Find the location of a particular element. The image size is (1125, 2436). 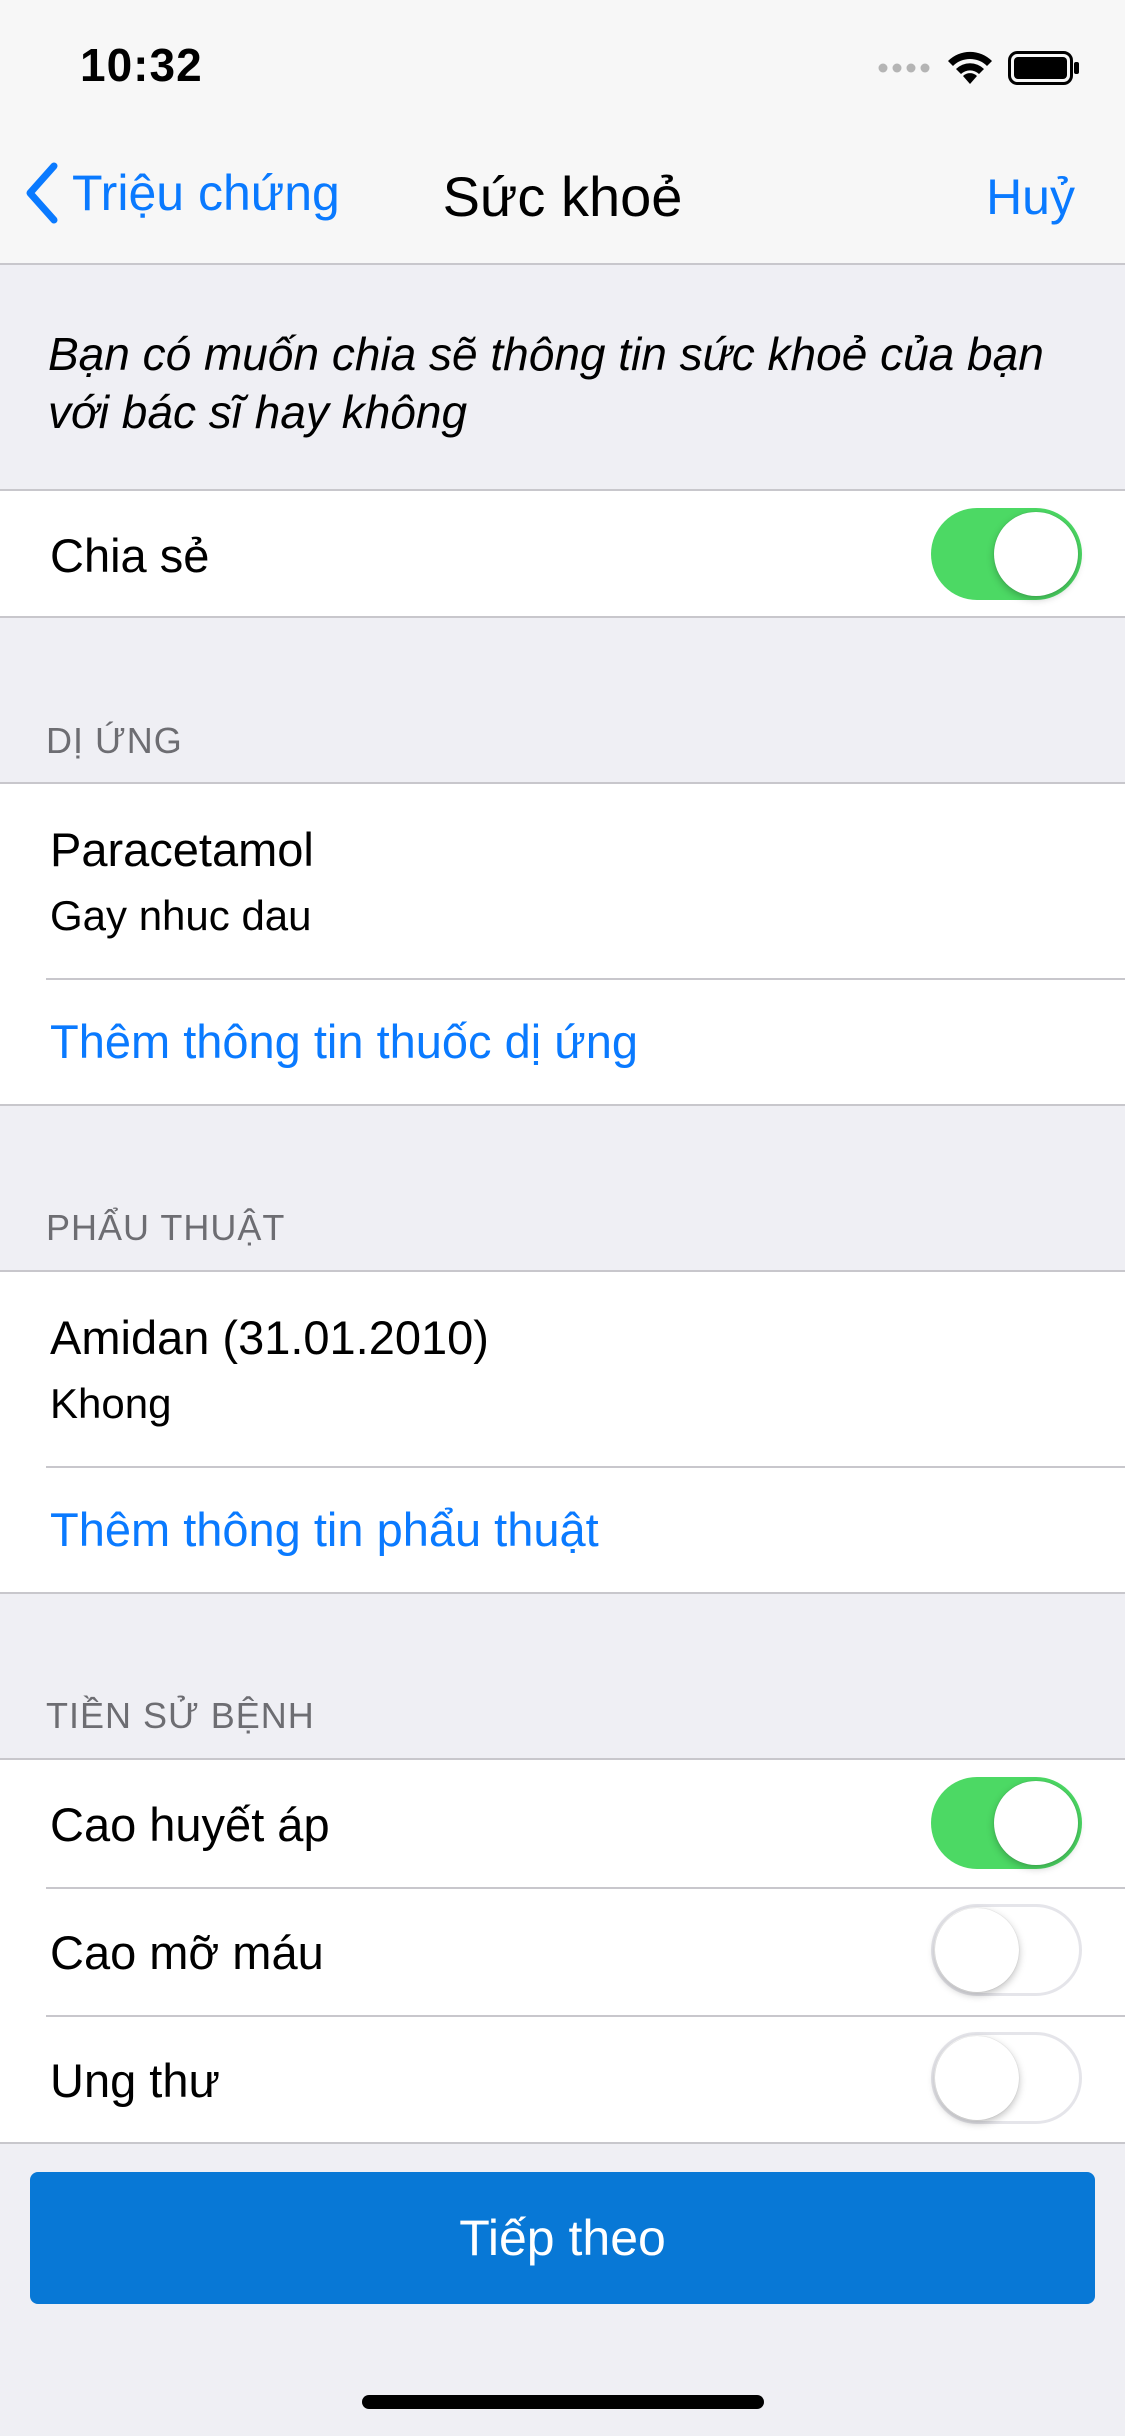

share-group: Chia sẻ is located at coordinates (562, 553).